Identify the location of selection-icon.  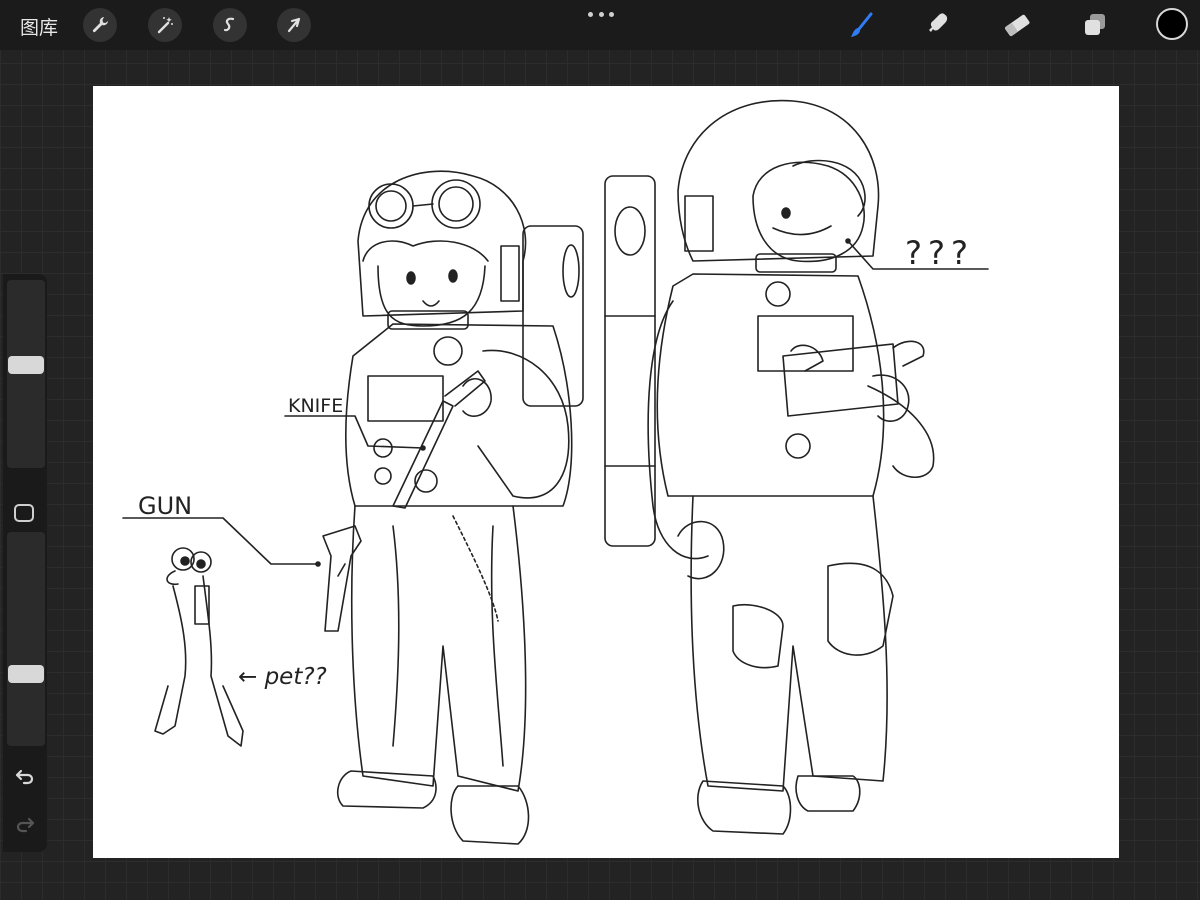
(230, 25).